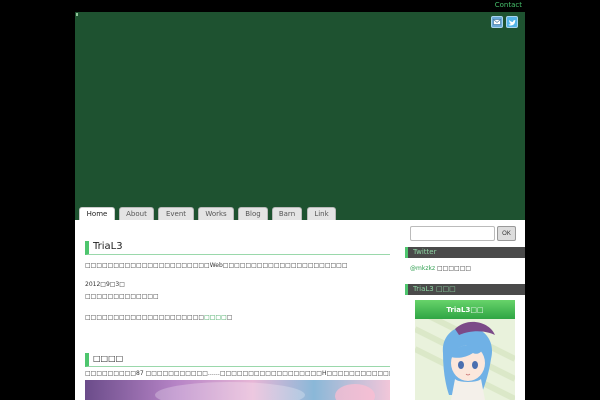 The width and height of the screenshot is (600, 400). I want to click on post-date: 2012□9□3□, so click(105, 284).